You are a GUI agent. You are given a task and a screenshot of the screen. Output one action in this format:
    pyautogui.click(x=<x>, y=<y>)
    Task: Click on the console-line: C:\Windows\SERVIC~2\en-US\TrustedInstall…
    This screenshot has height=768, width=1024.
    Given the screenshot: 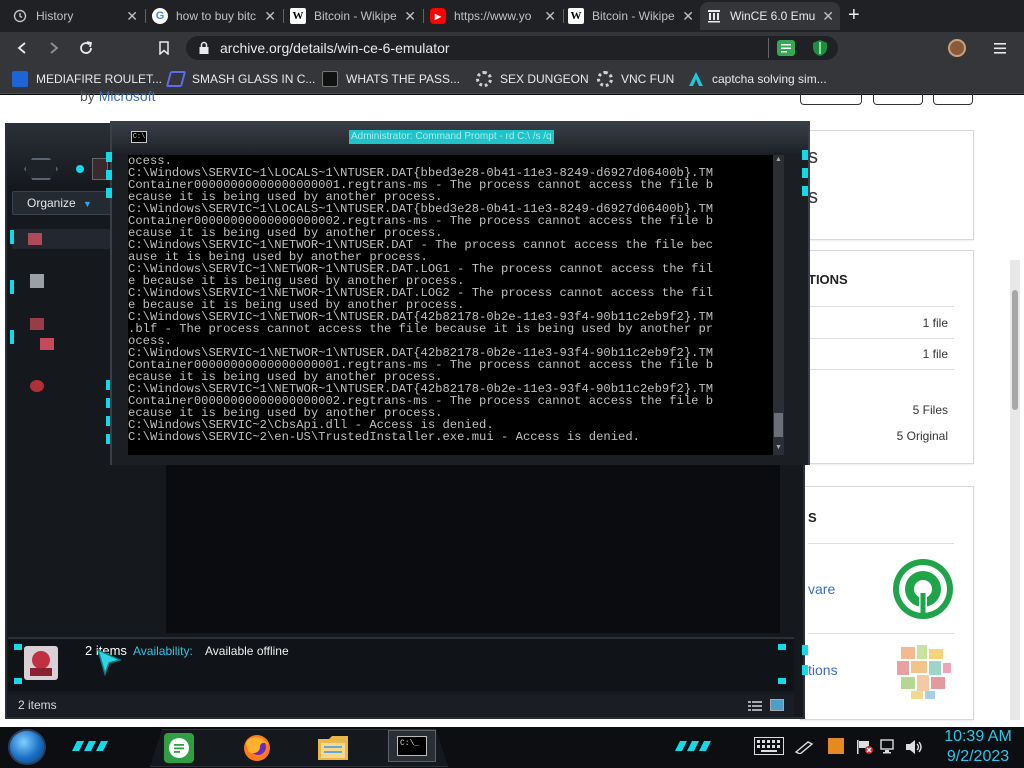 What is the action you would take?
    pyautogui.click(x=384, y=437)
    